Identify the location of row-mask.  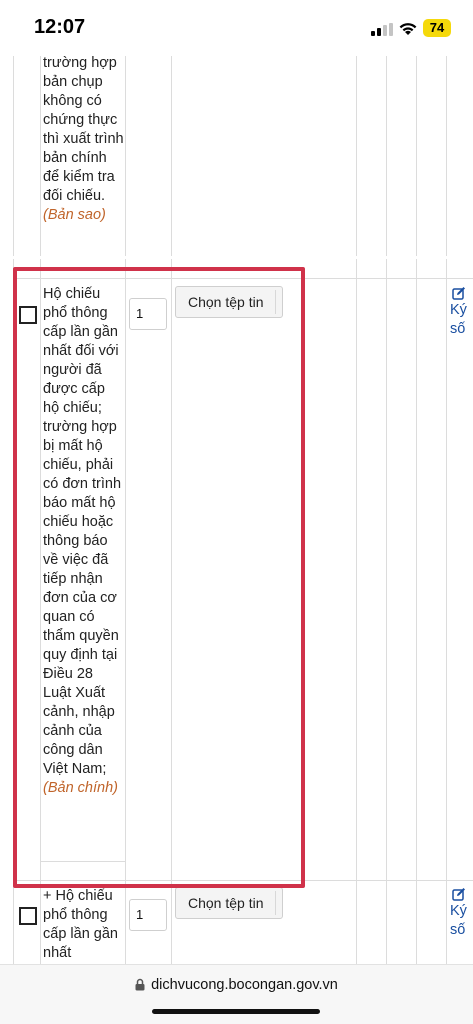
(243, 257).